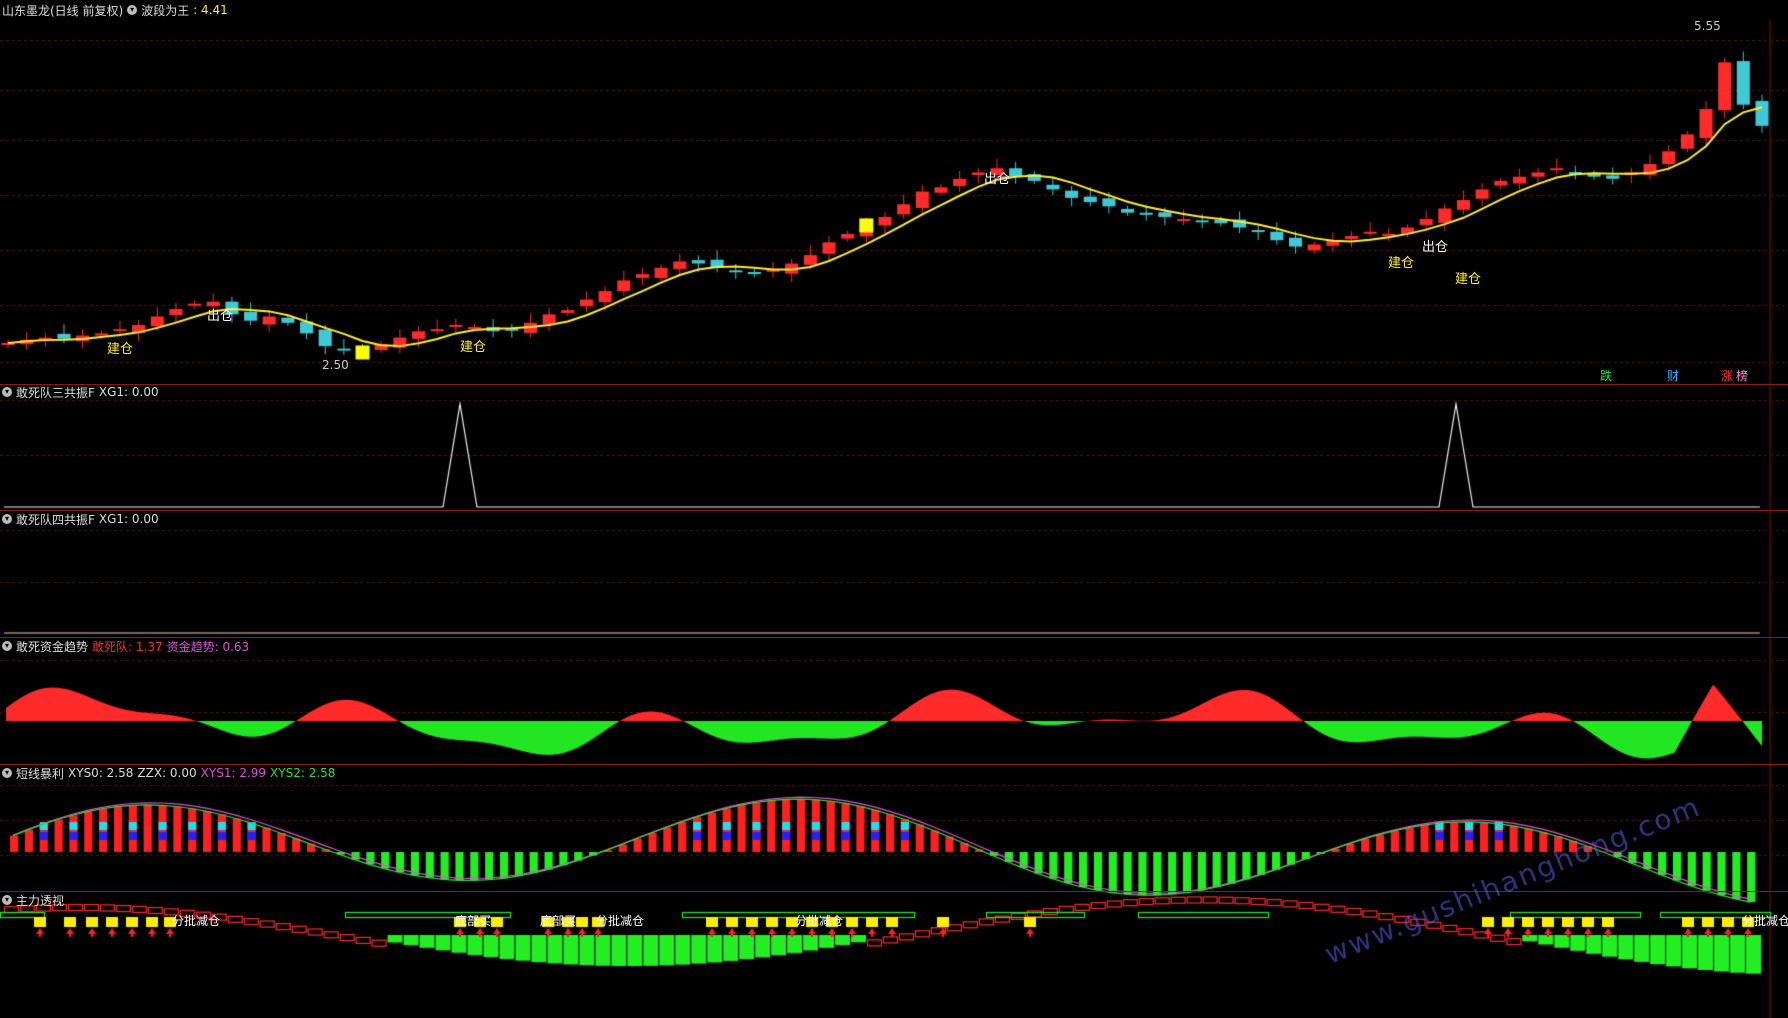  What do you see at coordinates (1673, 375) in the screenshot?
I see `badge-cai: 财` at bounding box center [1673, 375].